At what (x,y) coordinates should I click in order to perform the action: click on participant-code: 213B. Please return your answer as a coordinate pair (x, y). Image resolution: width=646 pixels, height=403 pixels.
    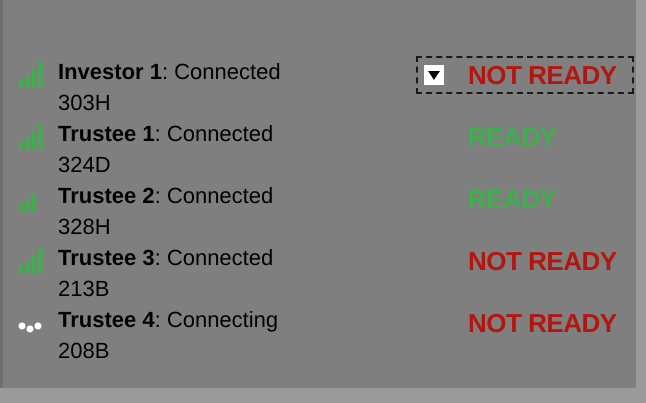
    Looking at the image, I should click on (84, 289).